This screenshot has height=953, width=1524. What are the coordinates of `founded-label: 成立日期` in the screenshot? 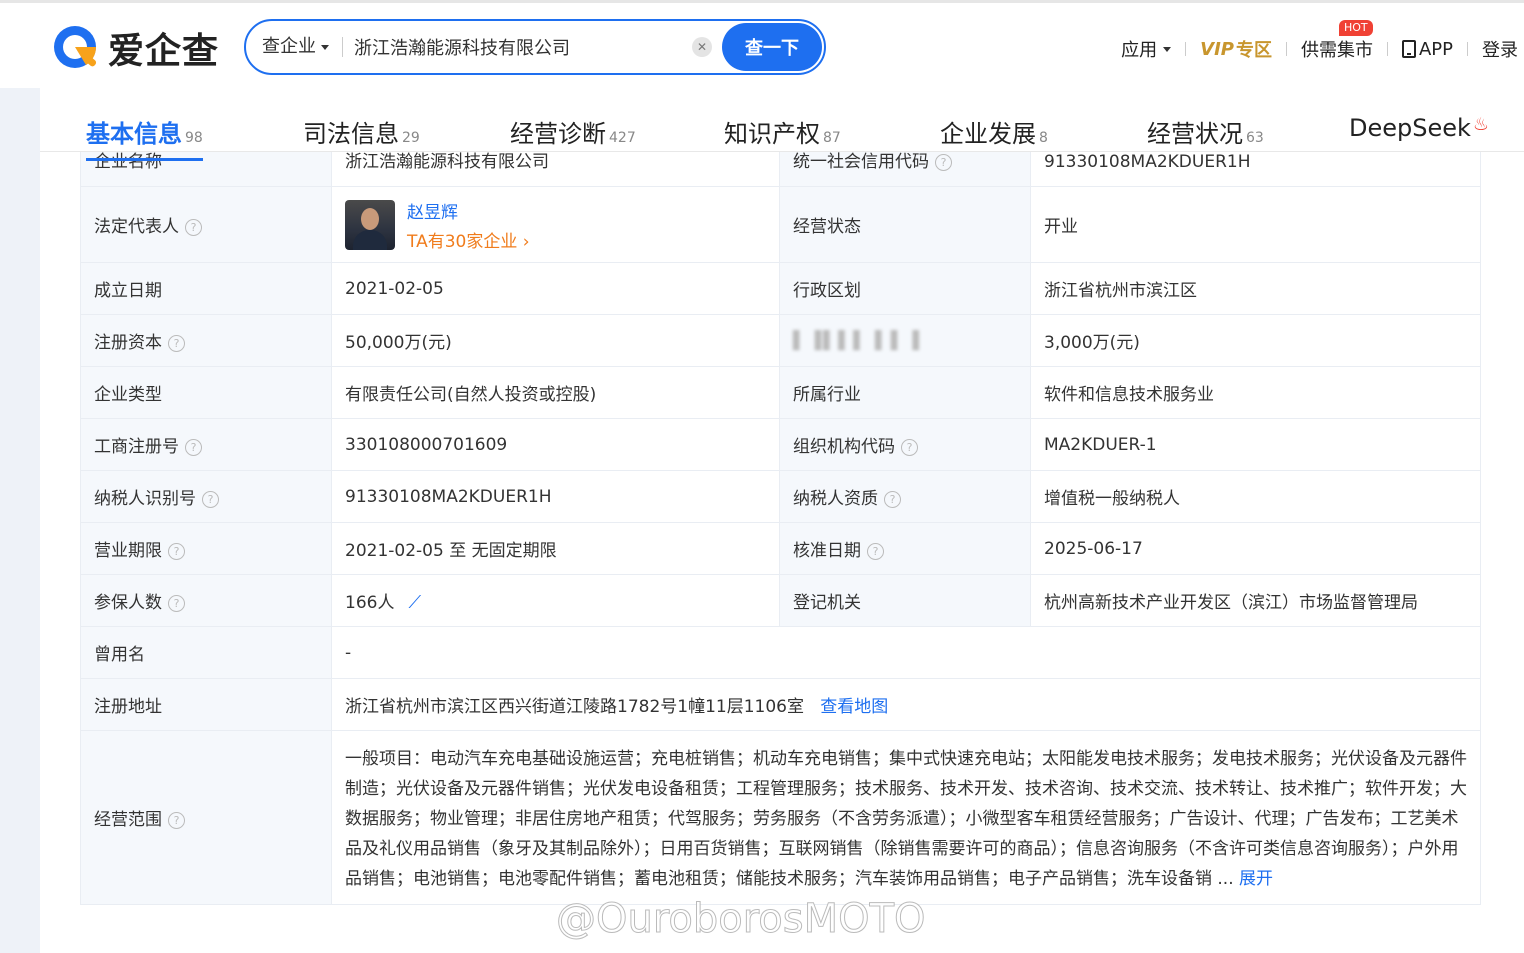 It's located at (206, 288).